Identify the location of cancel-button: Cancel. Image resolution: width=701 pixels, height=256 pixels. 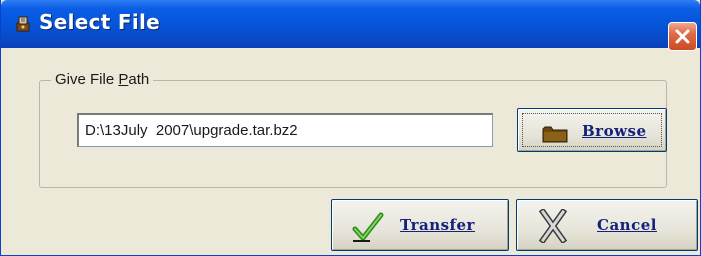
(607, 225).